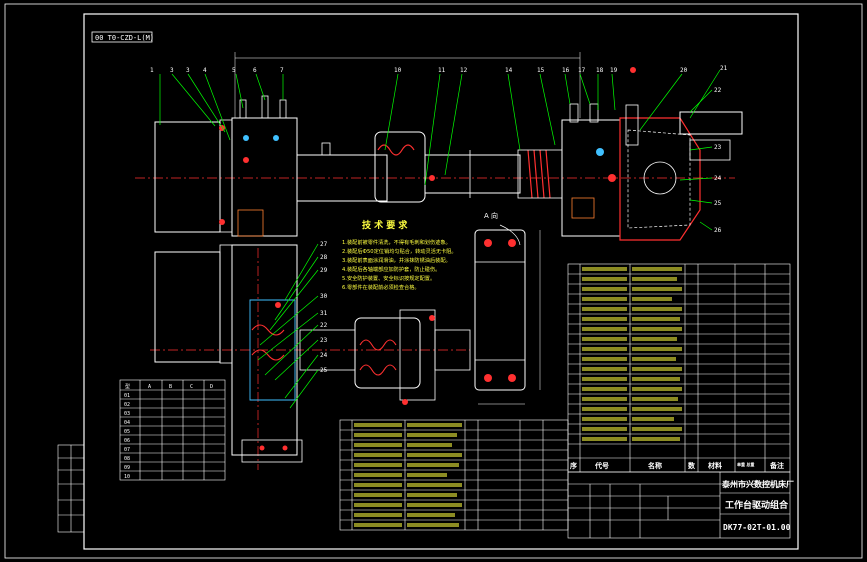  Describe the element at coordinates (724, 68) in the screenshot. I see `svg-text: 21` at that location.